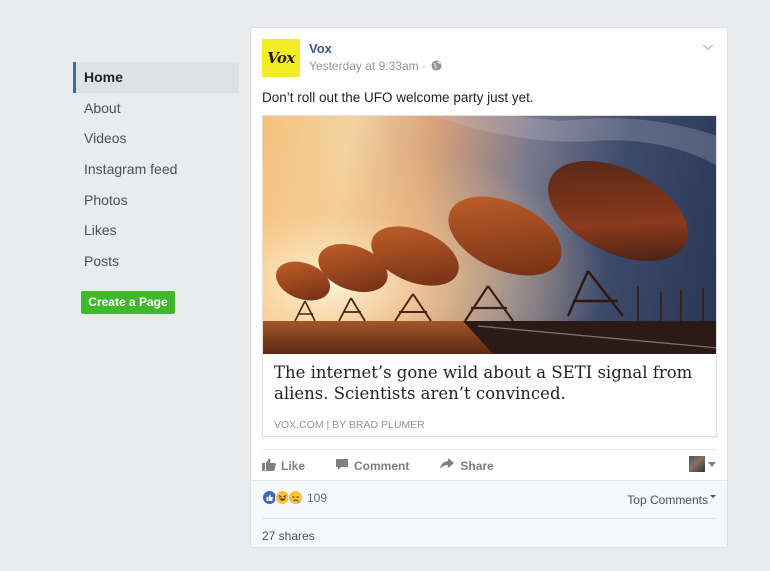 This screenshot has height=571, width=770. I want to click on sidebar-item-about: About, so click(156, 108).